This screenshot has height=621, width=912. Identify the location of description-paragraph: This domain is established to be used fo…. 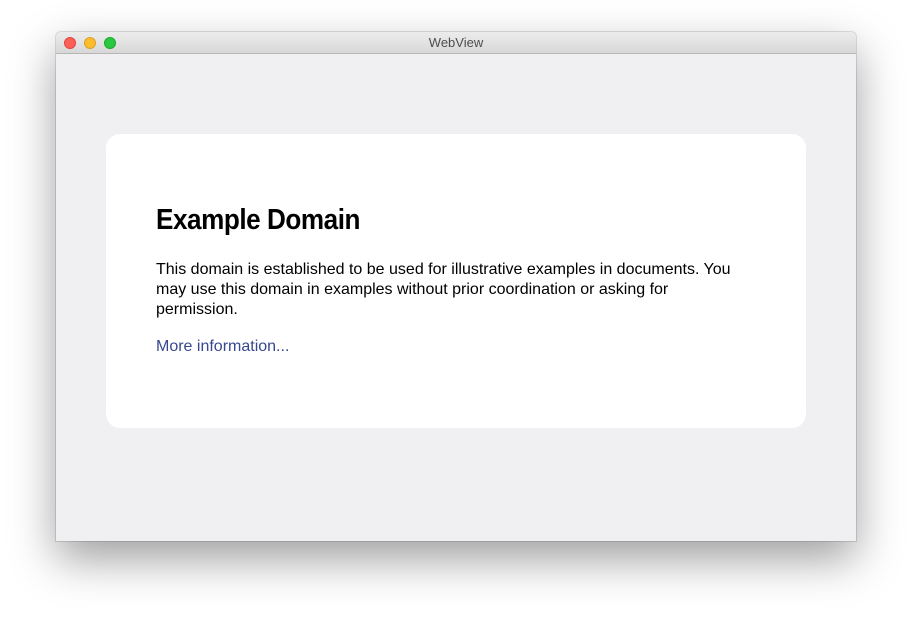
(443, 289).